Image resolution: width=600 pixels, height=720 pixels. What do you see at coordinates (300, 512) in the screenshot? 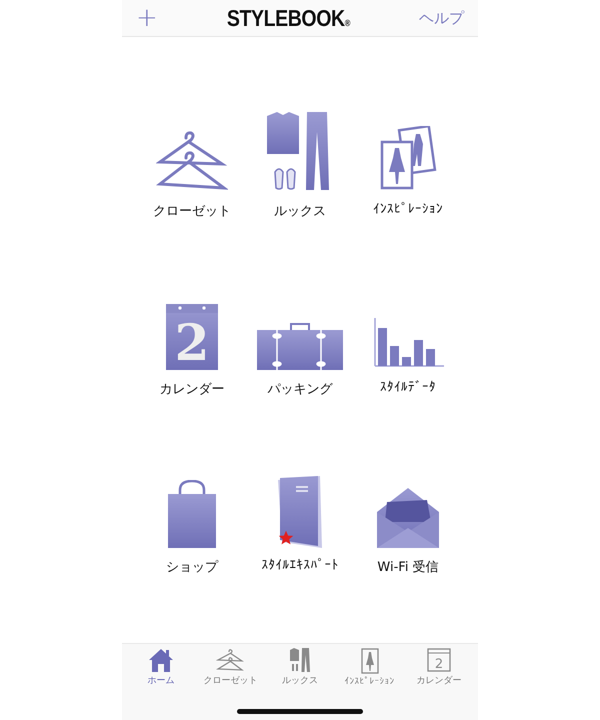
I see `book-icon` at bounding box center [300, 512].